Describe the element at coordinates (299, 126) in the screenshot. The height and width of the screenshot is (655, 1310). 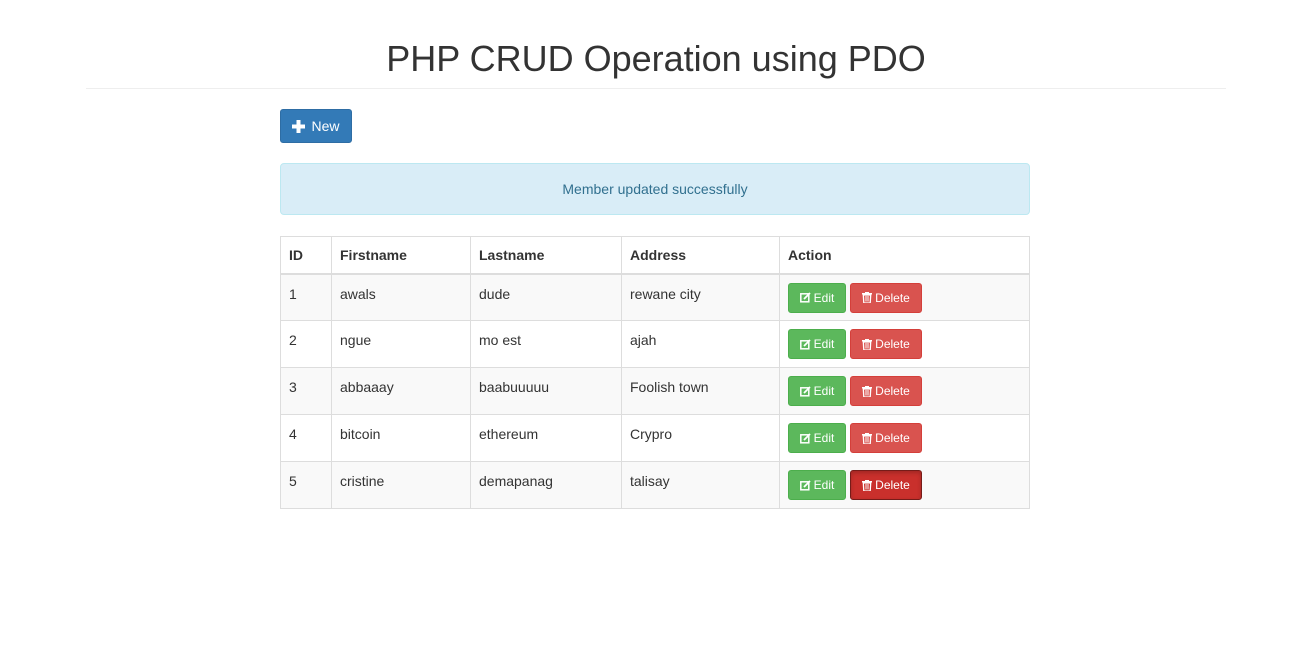
I see `plus-icon` at that location.